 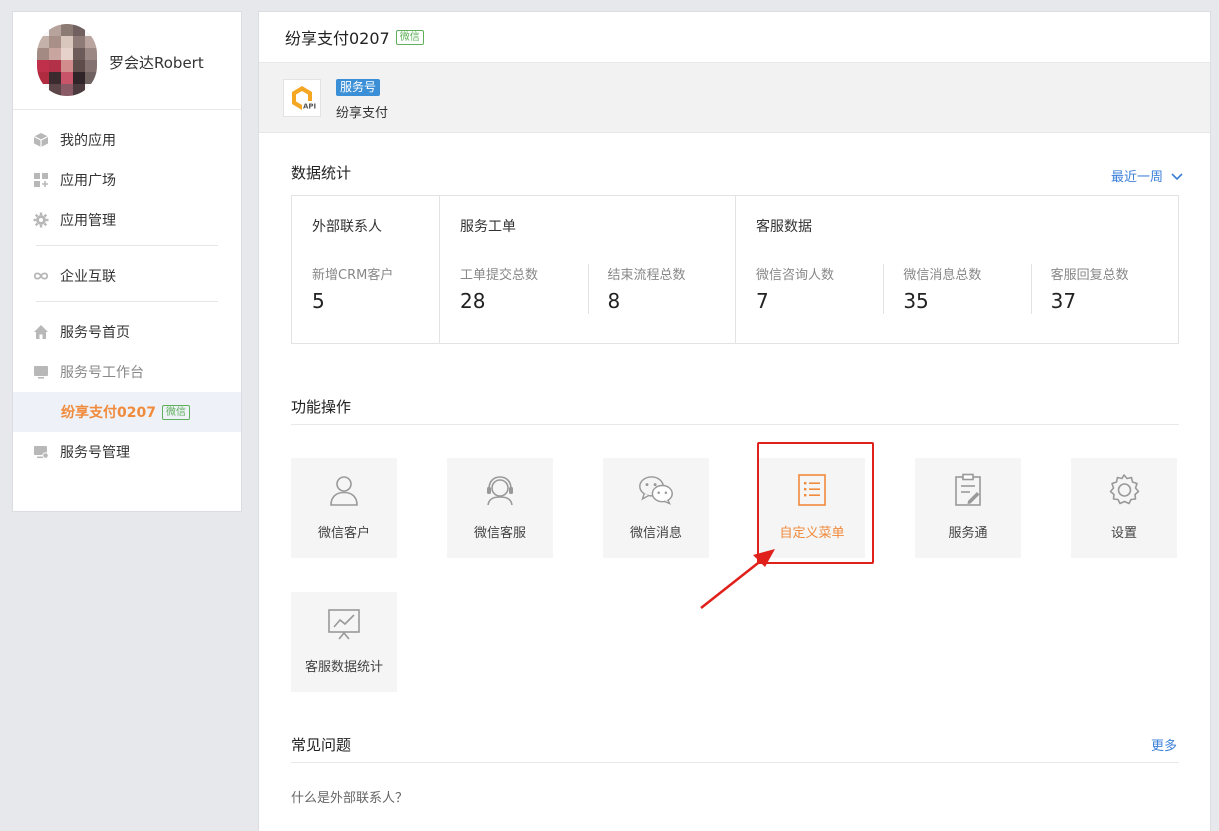 I want to click on stat-label: 微信咨询人数, so click(x=795, y=275).